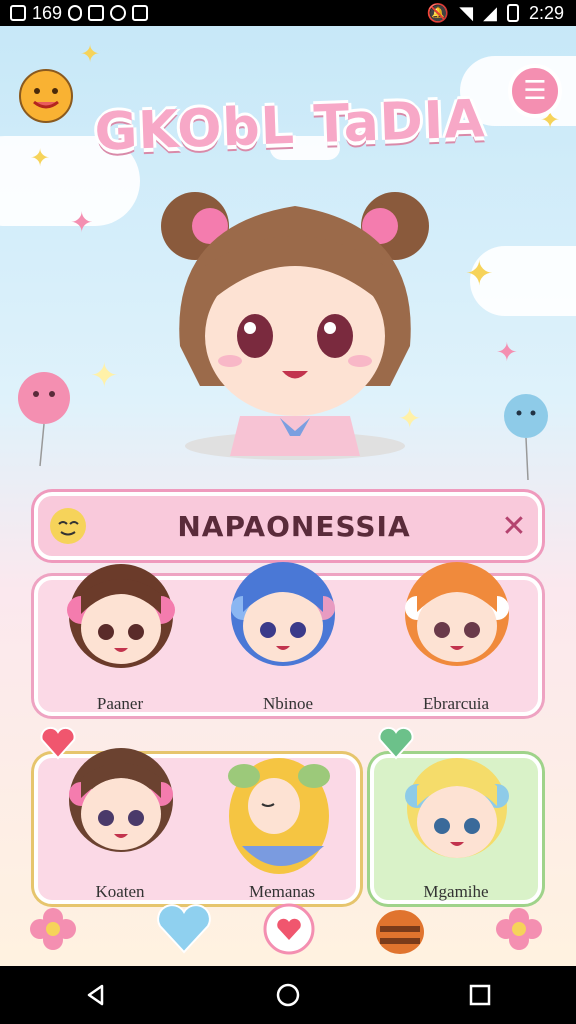 The image size is (576, 1024). What do you see at coordinates (526, 437) in the screenshot?
I see `balloon-right-icon` at bounding box center [526, 437].